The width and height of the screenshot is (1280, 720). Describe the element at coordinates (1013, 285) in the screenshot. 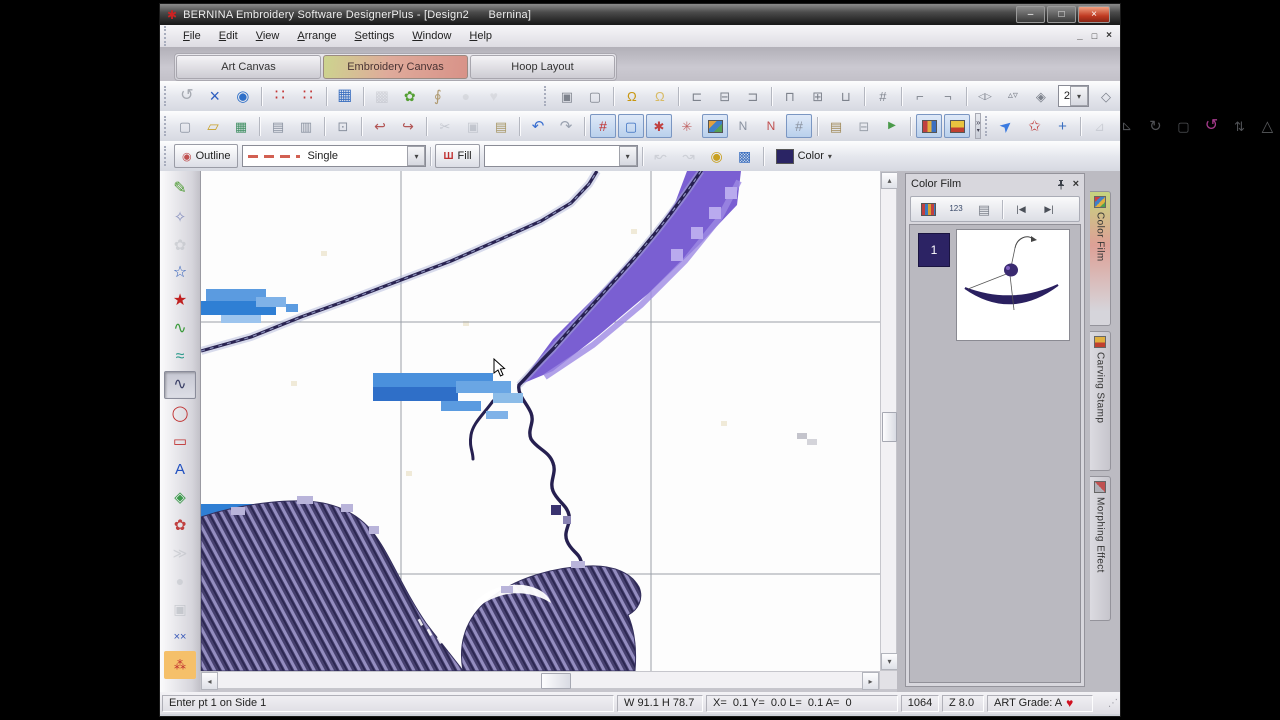

I see `color-film-thumbnail` at that location.